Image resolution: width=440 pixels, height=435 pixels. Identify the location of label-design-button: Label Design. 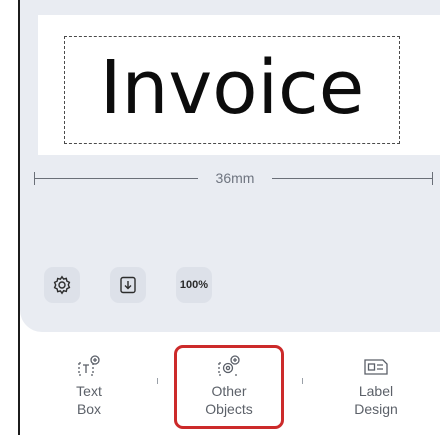
(376, 390).